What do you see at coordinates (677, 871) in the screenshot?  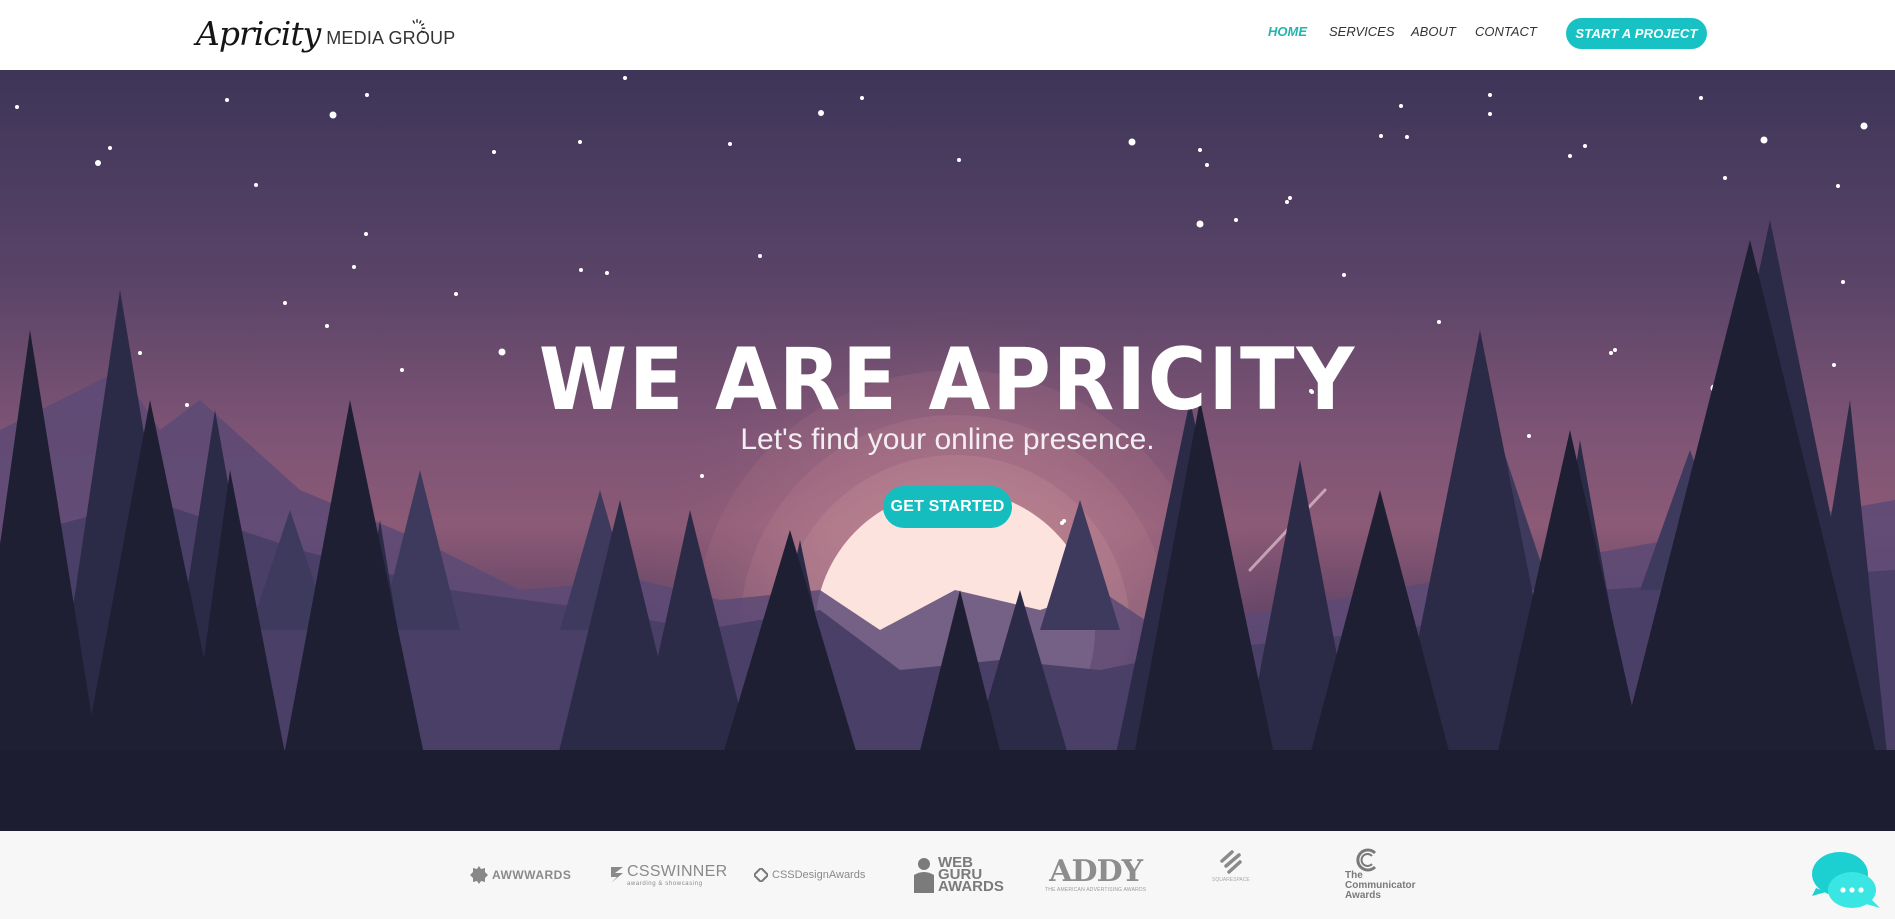 I see `award-label: CSSWINNER` at bounding box center [677, 871].